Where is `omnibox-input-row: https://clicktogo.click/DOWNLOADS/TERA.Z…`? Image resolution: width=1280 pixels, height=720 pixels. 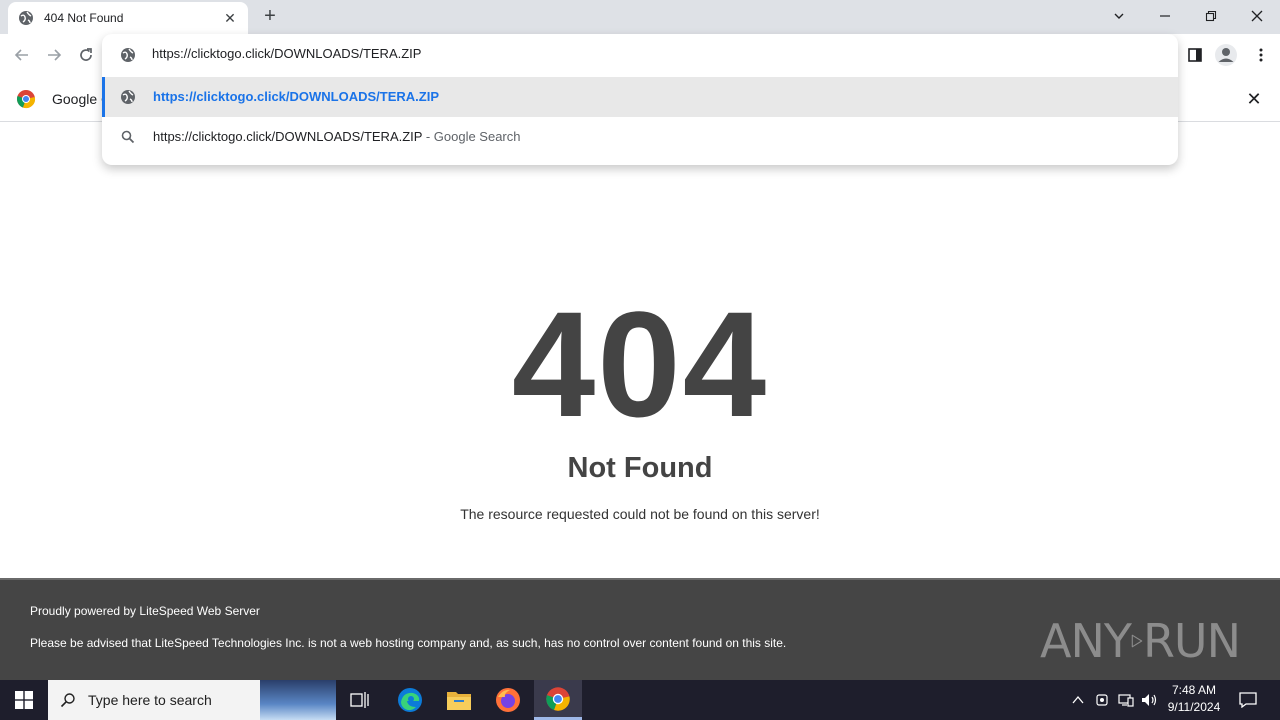 omnibox-input-row: https://clicktogo.click/DOWNLOADS/TERA.Z… is located at coordinates (640, 55).